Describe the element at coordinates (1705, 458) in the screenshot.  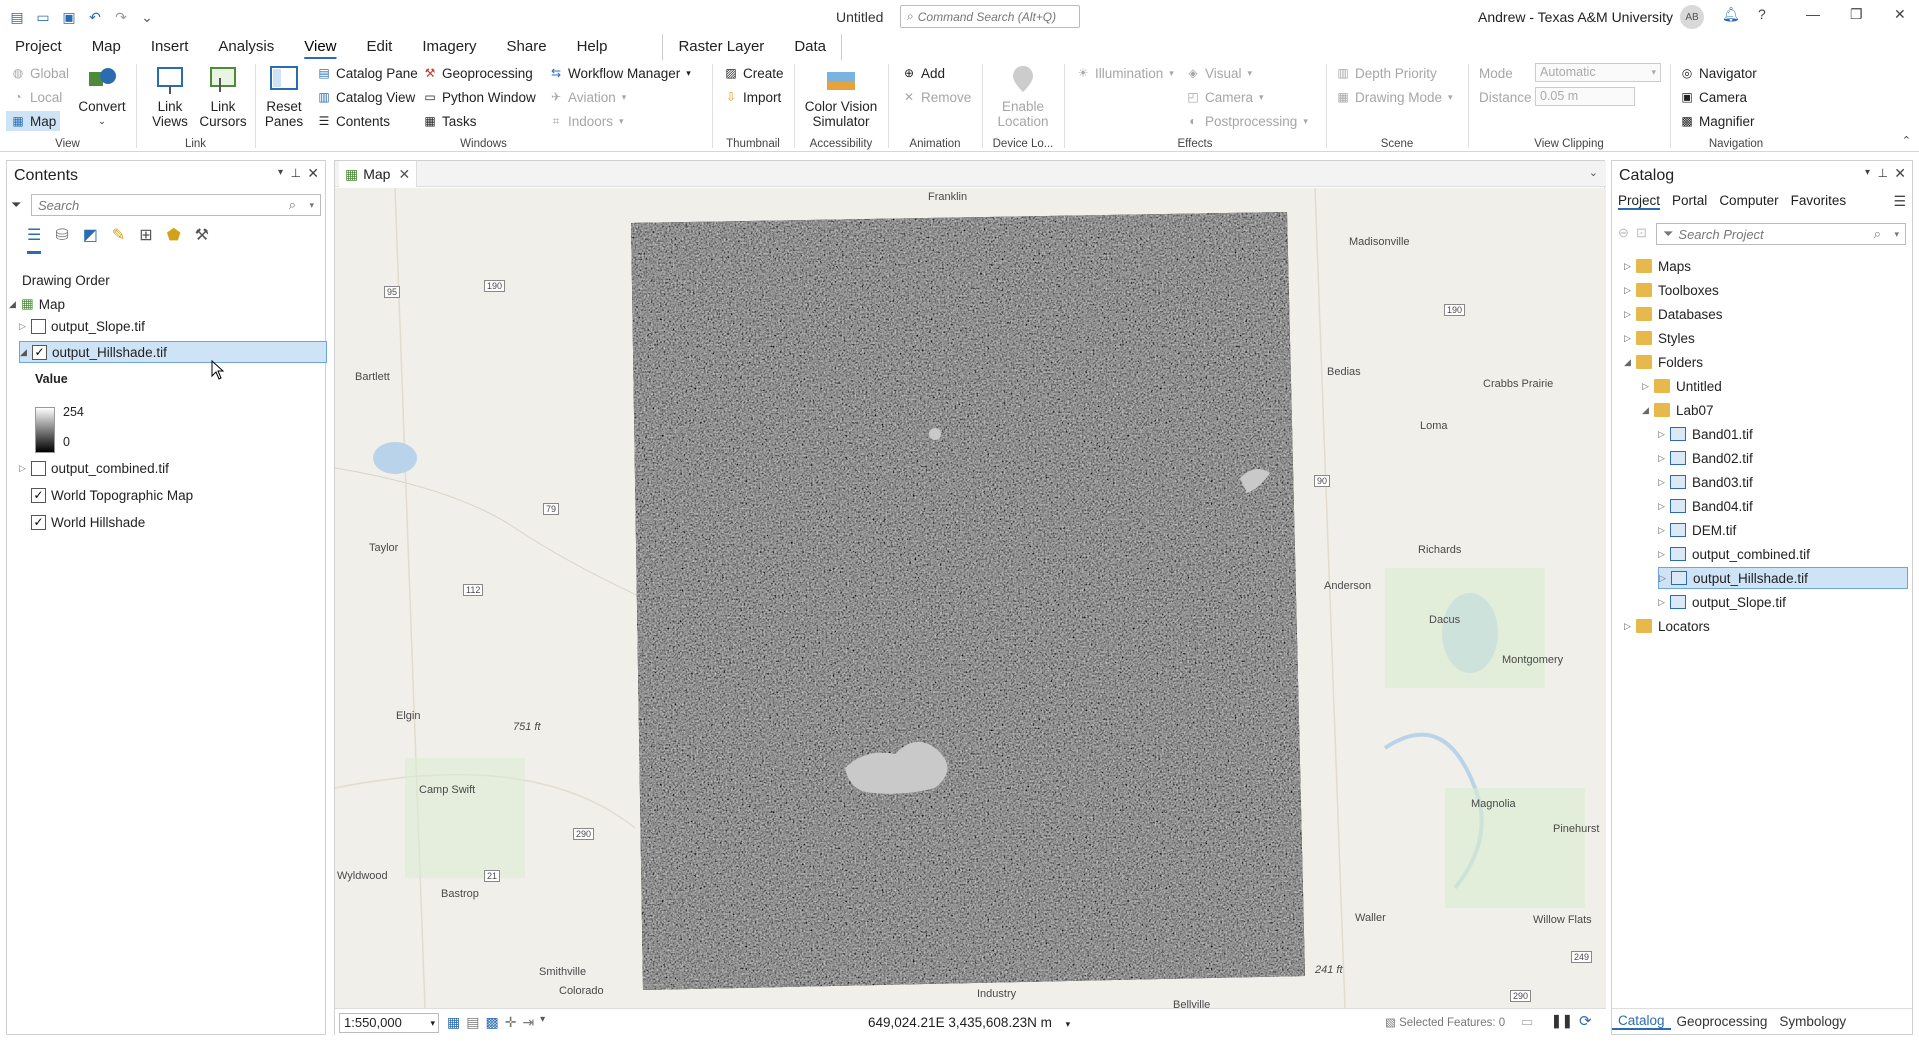
I see `file-band02: ▷ Band02.tif` at that location.